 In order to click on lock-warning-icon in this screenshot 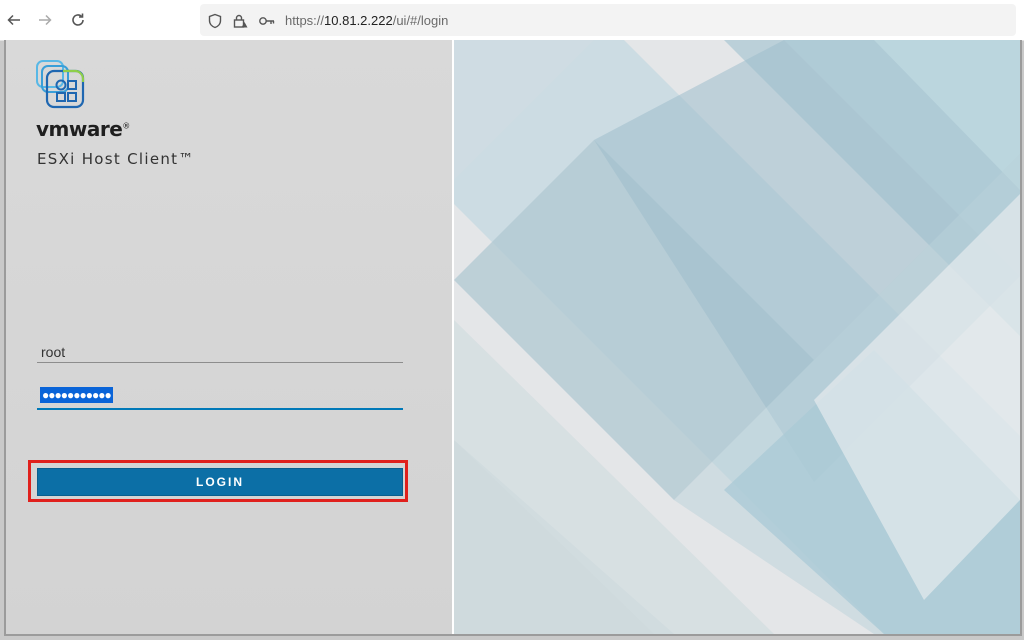, I will do `click(240, 21)`.